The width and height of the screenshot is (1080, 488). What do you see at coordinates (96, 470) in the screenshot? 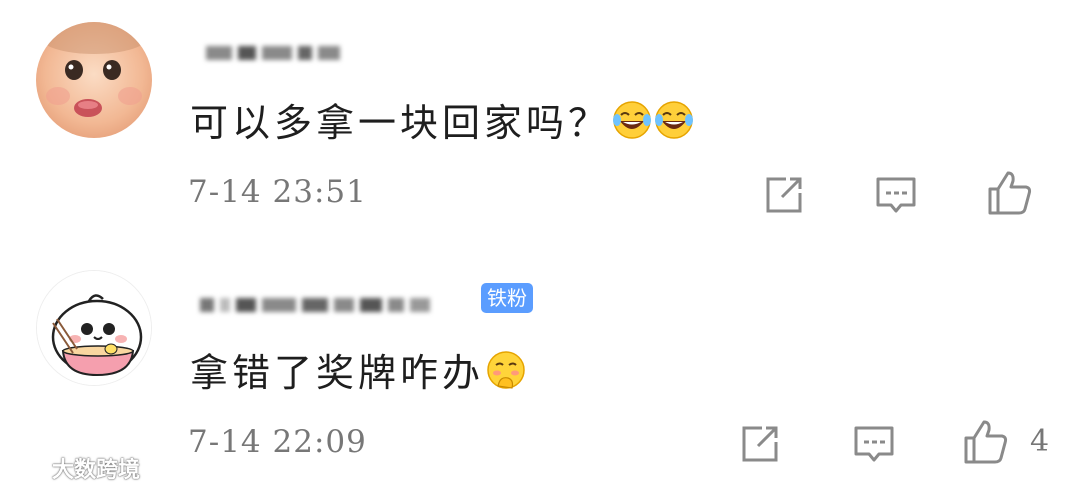
I see `watermark-text: 大数跨境` at bounding box center [96, 470].